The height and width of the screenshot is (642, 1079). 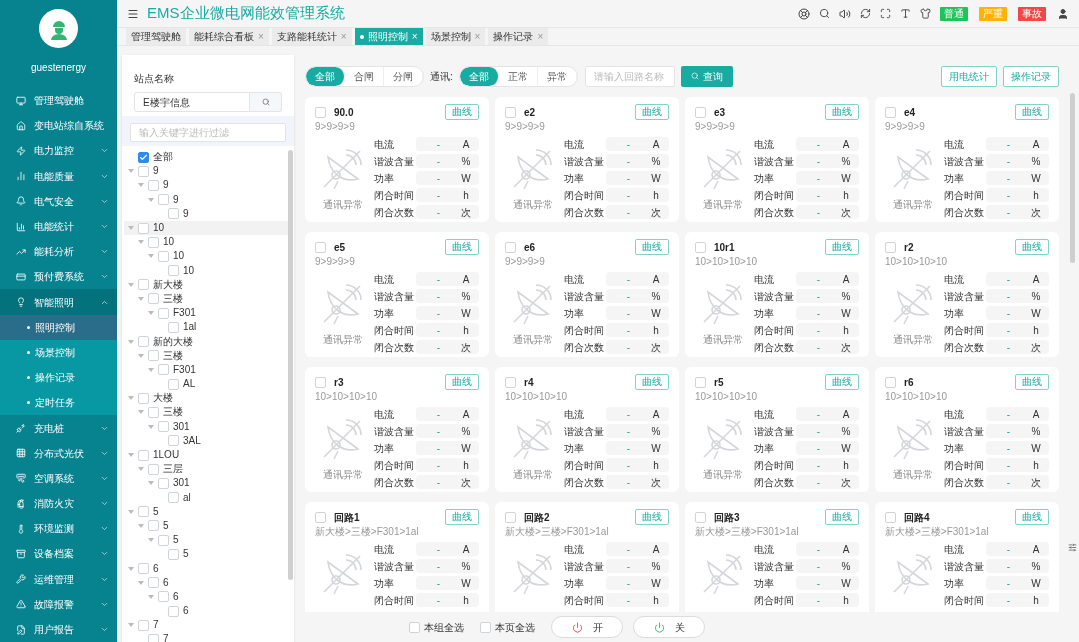 What do you see at coordinates (156, 36) in the screenshot?
I see `page-tab: 管理驾驶舱` at bounding box center [156, 36].